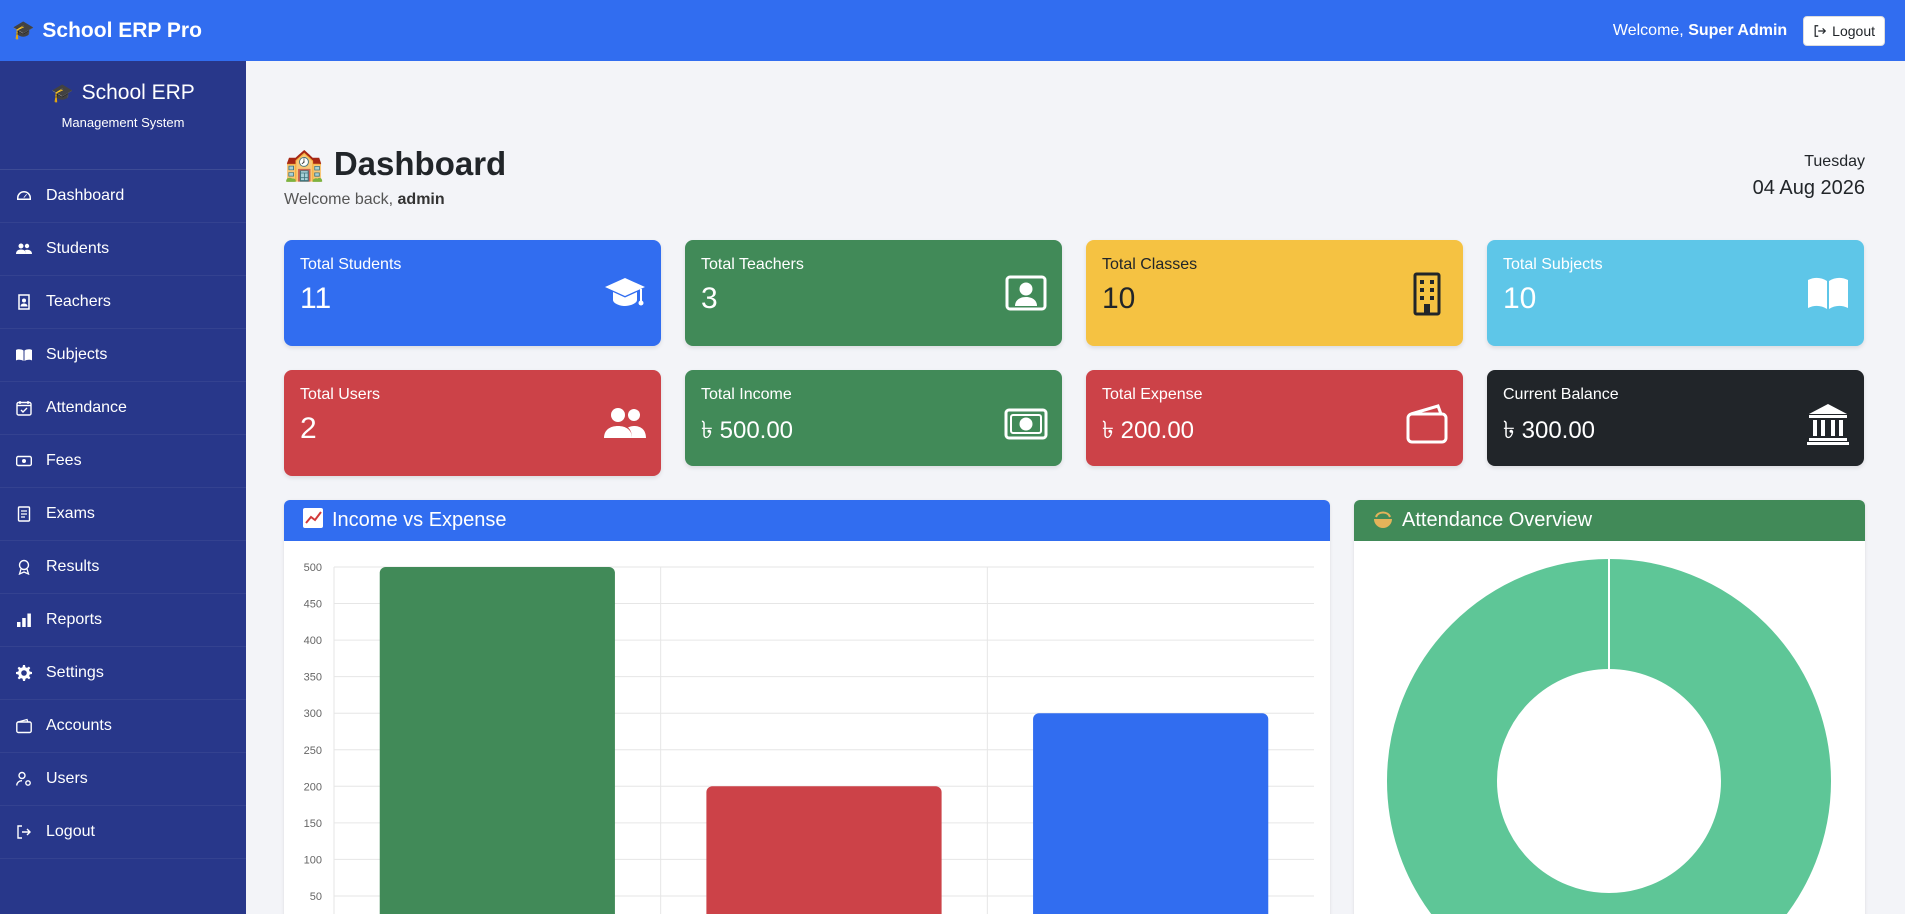 This screenshot has width=1905, height=914. Describe the element at coordinates (746, 394) in the screenshot. I see `stat-card-label: Total Income` at that location.